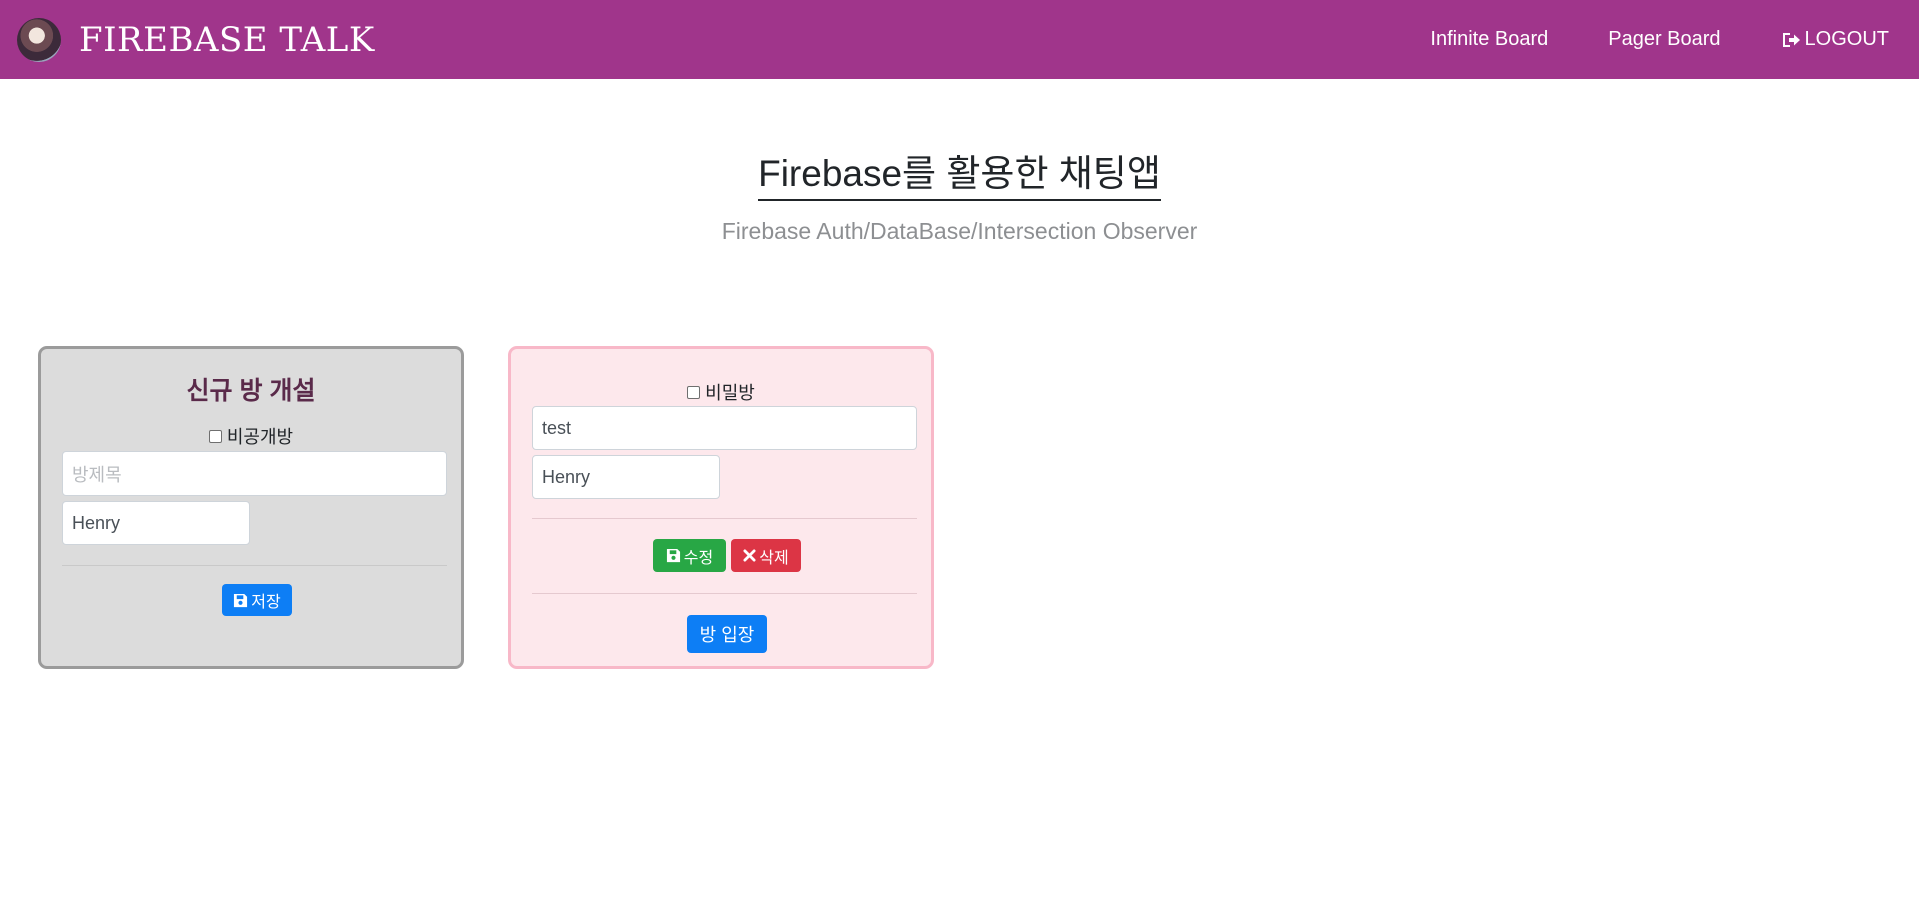  Describe the element at coordinates (39, 39) in the screenshot. I see `brand-avatar` at that location.